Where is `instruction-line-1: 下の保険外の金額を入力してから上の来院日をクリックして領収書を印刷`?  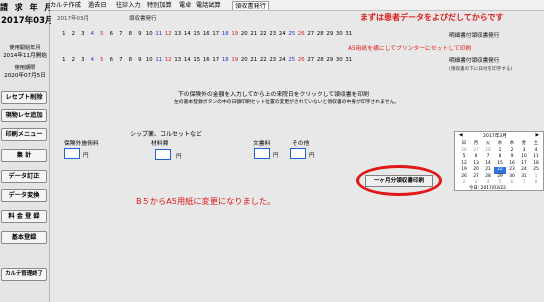
instruction-line-1: 下の保険外の金額を入力してから上の来院日をクリックして領収書を印刷 is located at coordinates (273, 95).